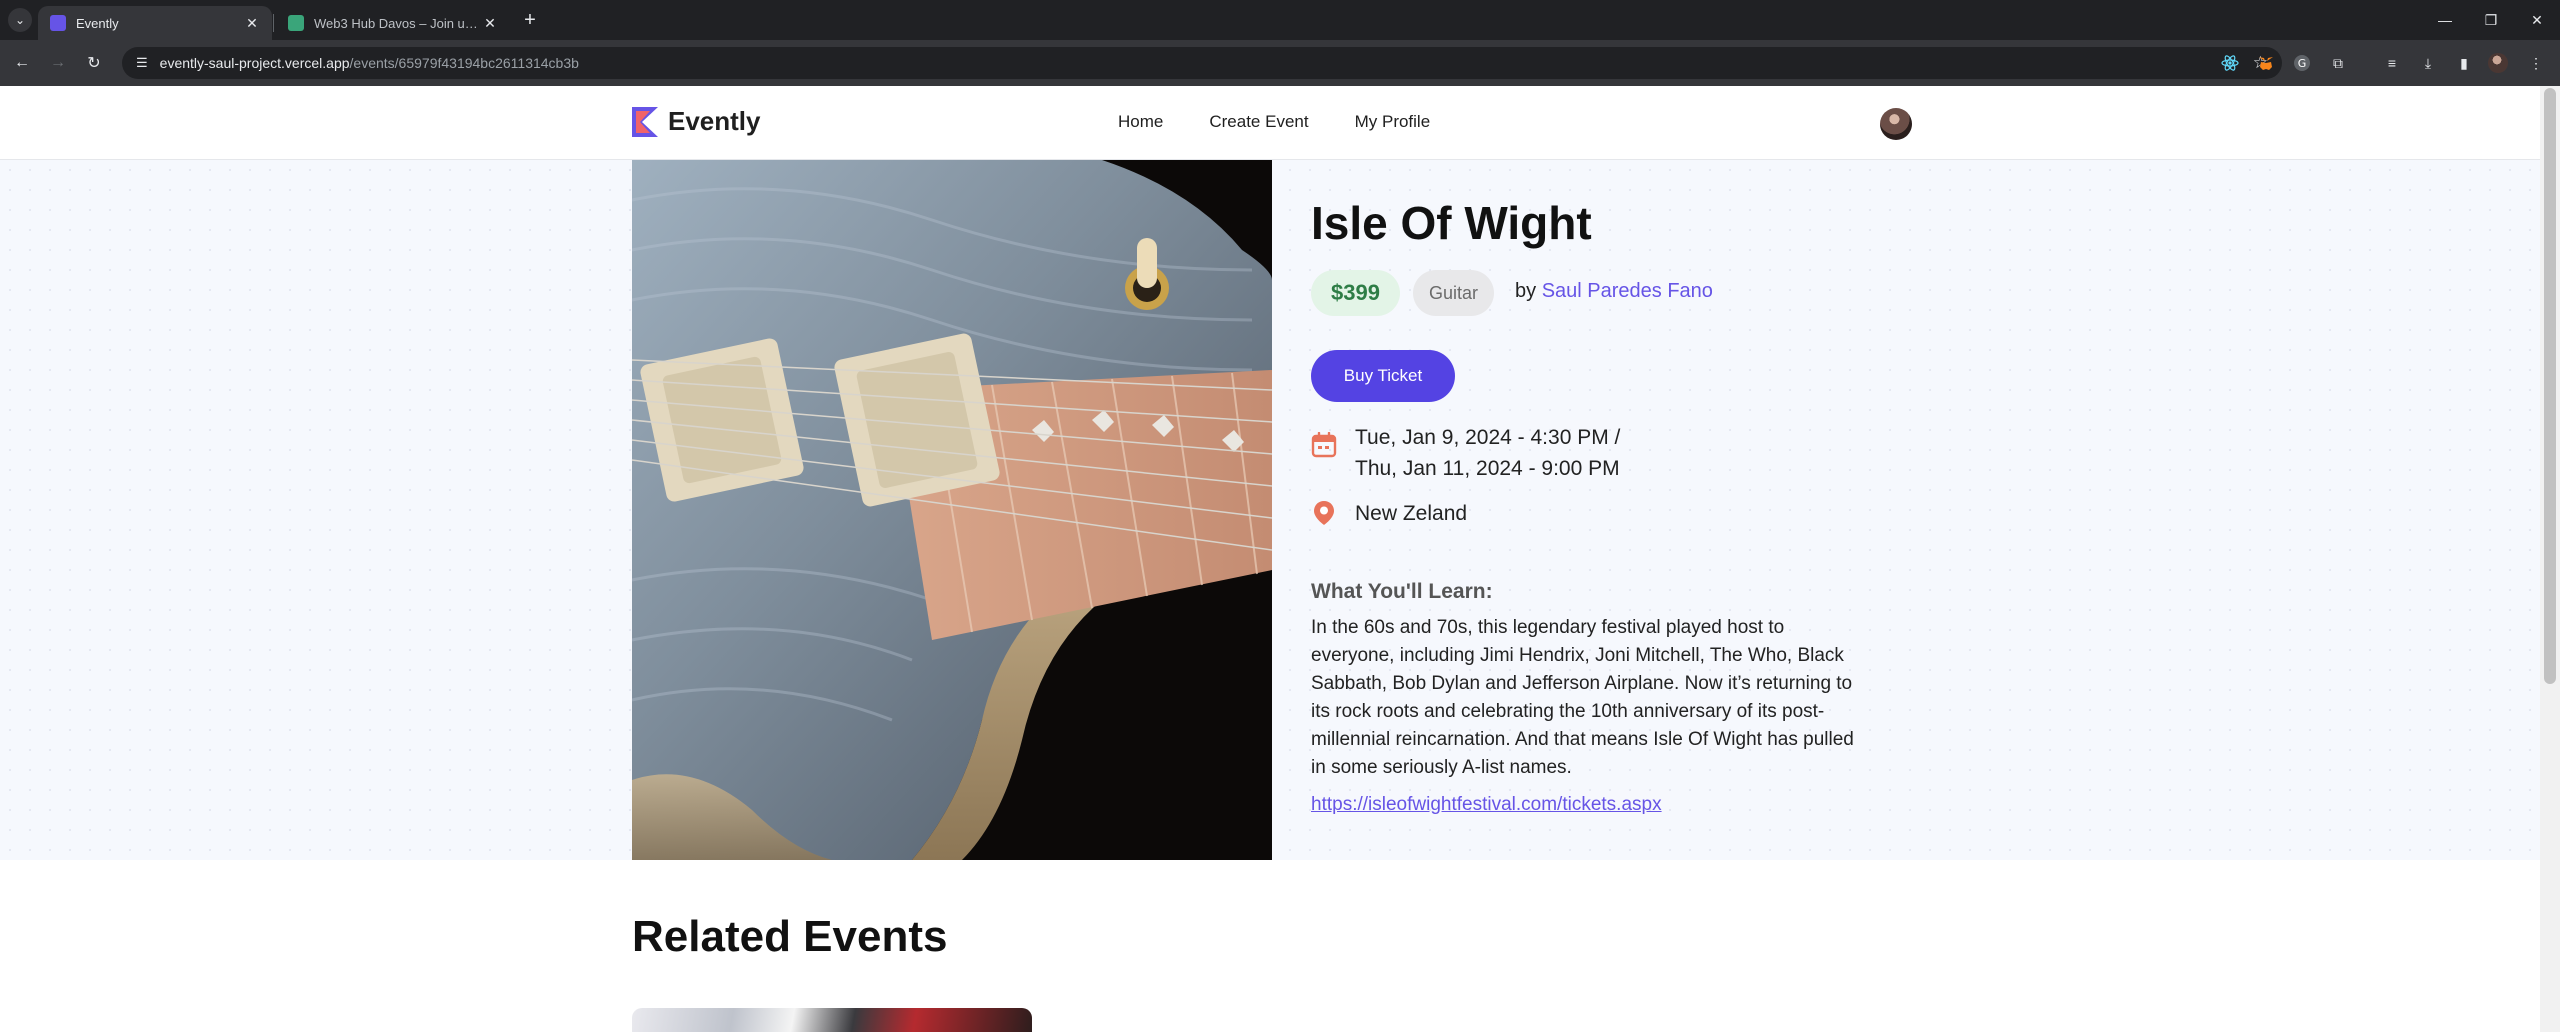  I want to click on evently-favicon-icon, so click(58, 23).